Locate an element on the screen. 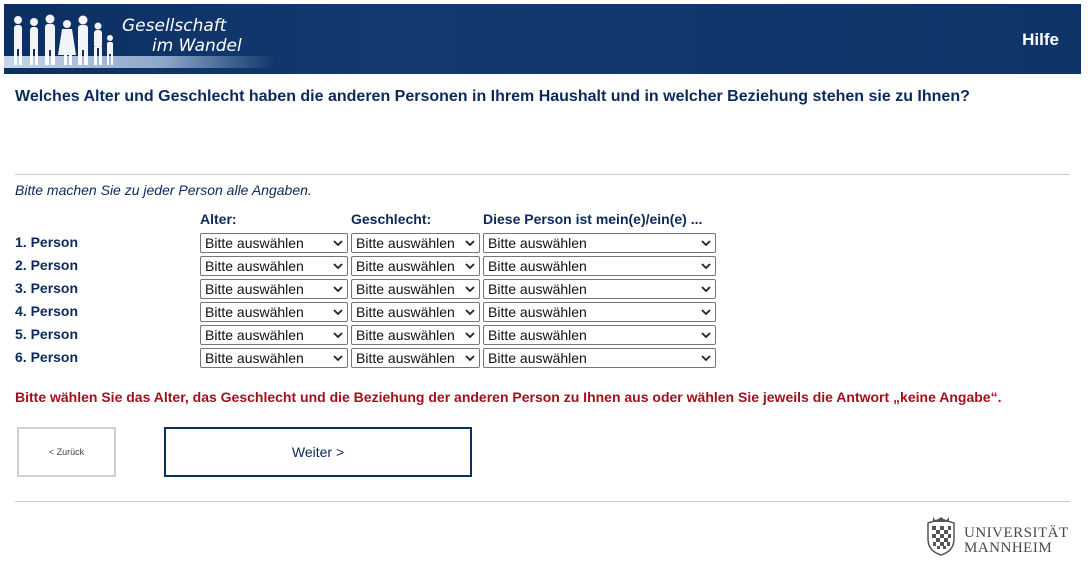 This screenshot has width=1088, height=569. row-label: 3. Person is located at coordinates (47, 288).